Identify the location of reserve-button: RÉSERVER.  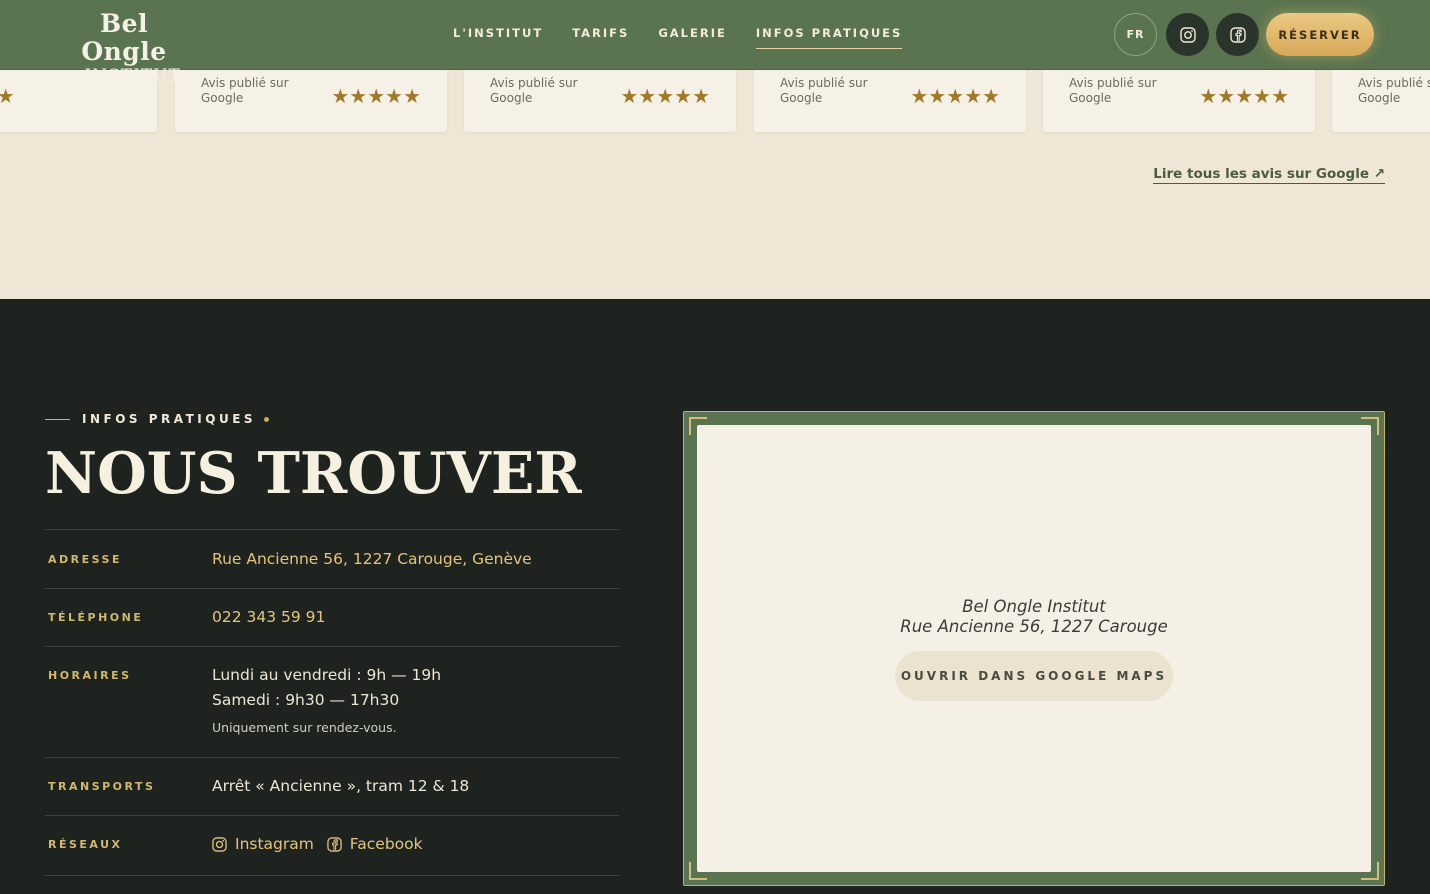
(1320, 34).